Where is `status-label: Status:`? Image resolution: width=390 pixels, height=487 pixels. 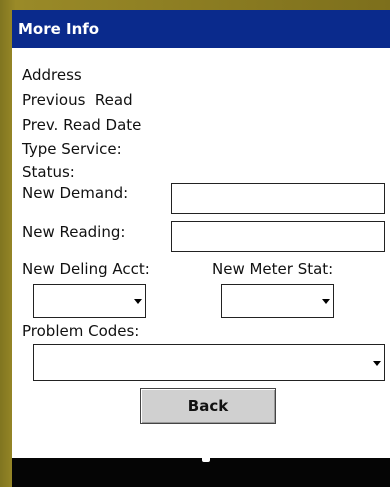
status-label: Status: is located at coordinates (48, 172).